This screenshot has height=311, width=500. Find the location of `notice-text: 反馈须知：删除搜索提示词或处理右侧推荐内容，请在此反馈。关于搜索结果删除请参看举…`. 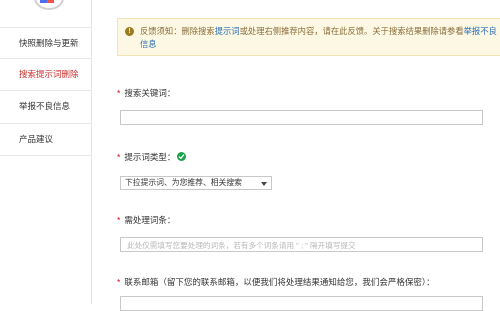

notice-text: 反馈须知：删除搜索提示词或处理右侧推荐内容，请在此反馈。关于搜索结果删除请参看举… is located at coordinates (318, 38).